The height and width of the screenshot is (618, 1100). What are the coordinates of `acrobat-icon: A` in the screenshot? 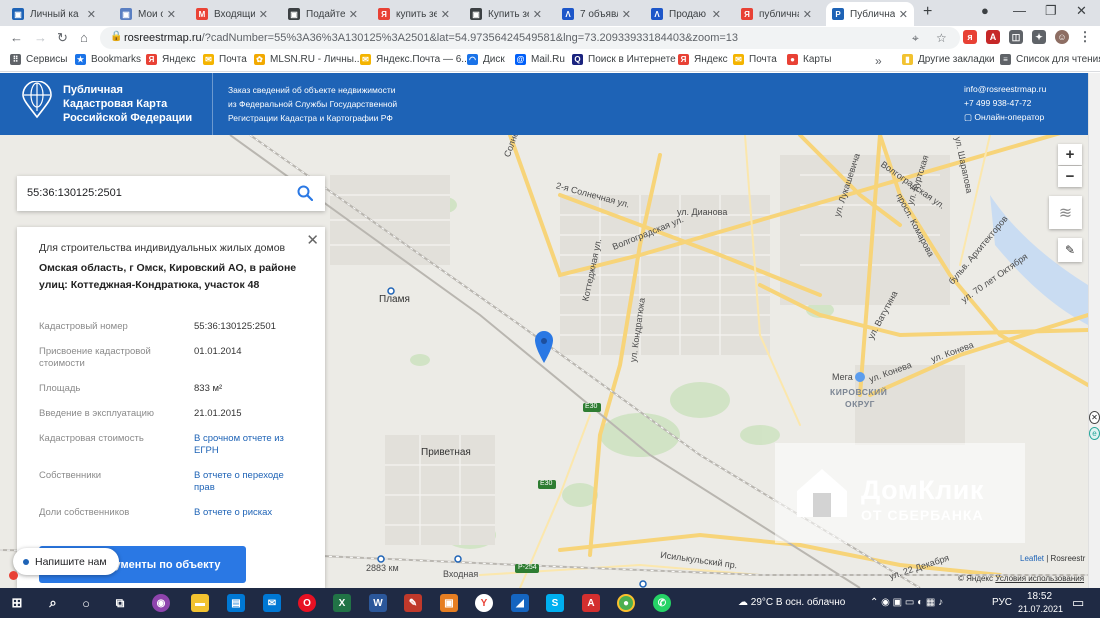 It's located at (591, 603).